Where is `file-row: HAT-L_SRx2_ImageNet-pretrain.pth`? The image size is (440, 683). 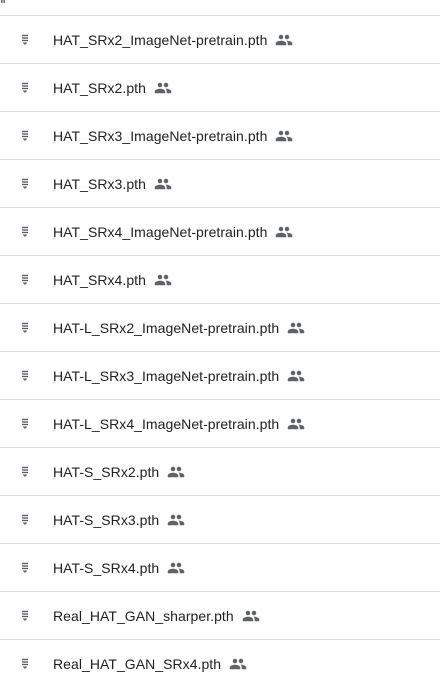 file-row: HAT-L_SRx2_ImageNet-pretrain.pth is located at coordinates (220, 328).